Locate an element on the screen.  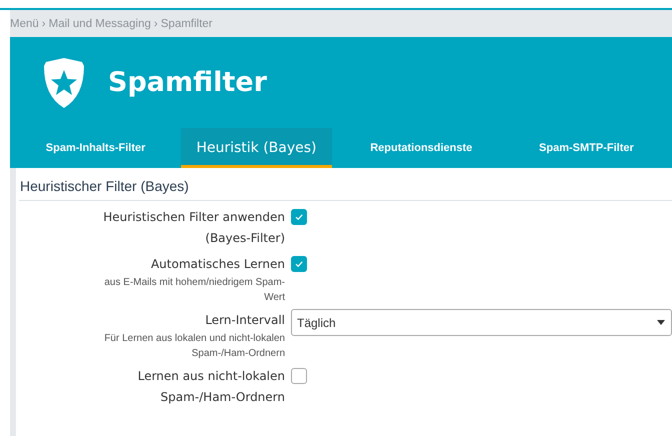
tab: Spam-Inhalts-Filter is located at coordinates (96, 148).